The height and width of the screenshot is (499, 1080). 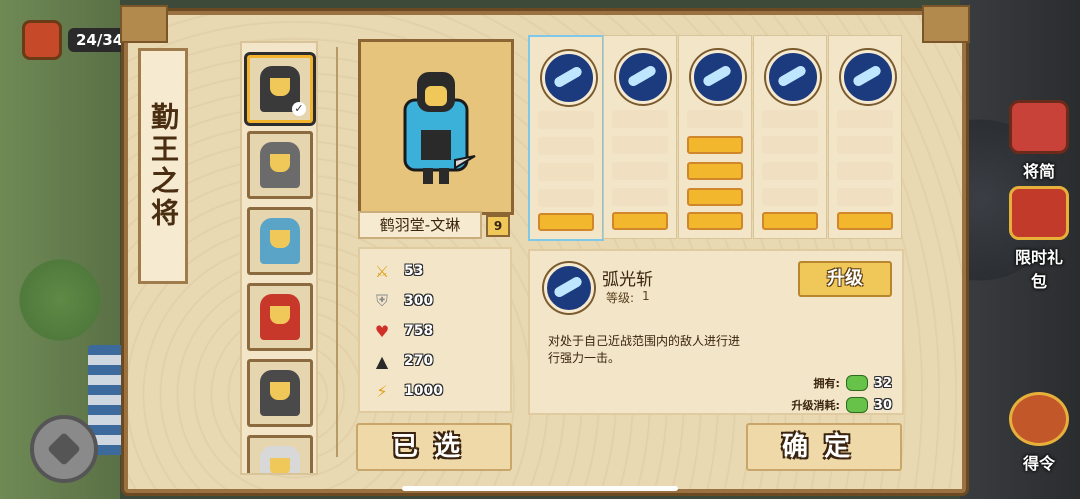 What do you see at coordinates (398, 271) in the screenshot?
I see `stat-attack: ⚔ 53` at bounding box center [398, 271].